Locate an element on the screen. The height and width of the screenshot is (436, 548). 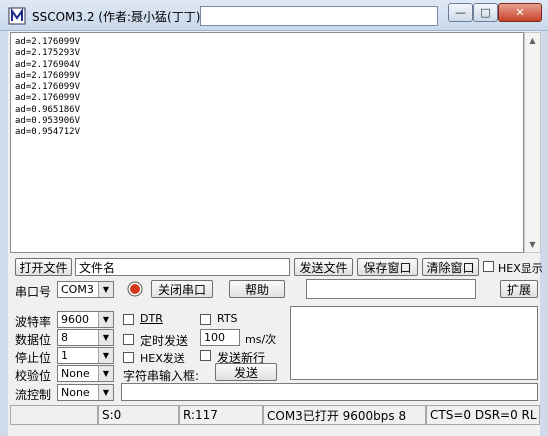
interval-unit-label: ms/次 is located at coordinates (261, 339).